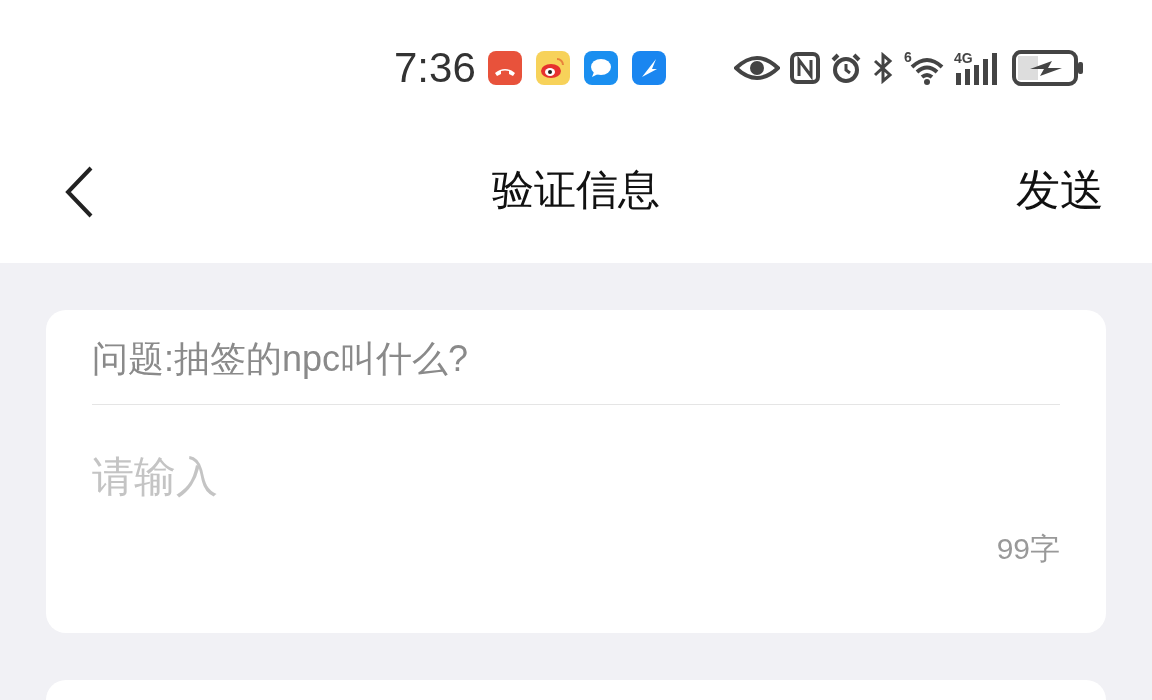 The image size is (1152, 700). What do you see at coordinates (1060, 190) in the screenshot?
I see `send-button: 发送` at bounding box center [1060, 190].